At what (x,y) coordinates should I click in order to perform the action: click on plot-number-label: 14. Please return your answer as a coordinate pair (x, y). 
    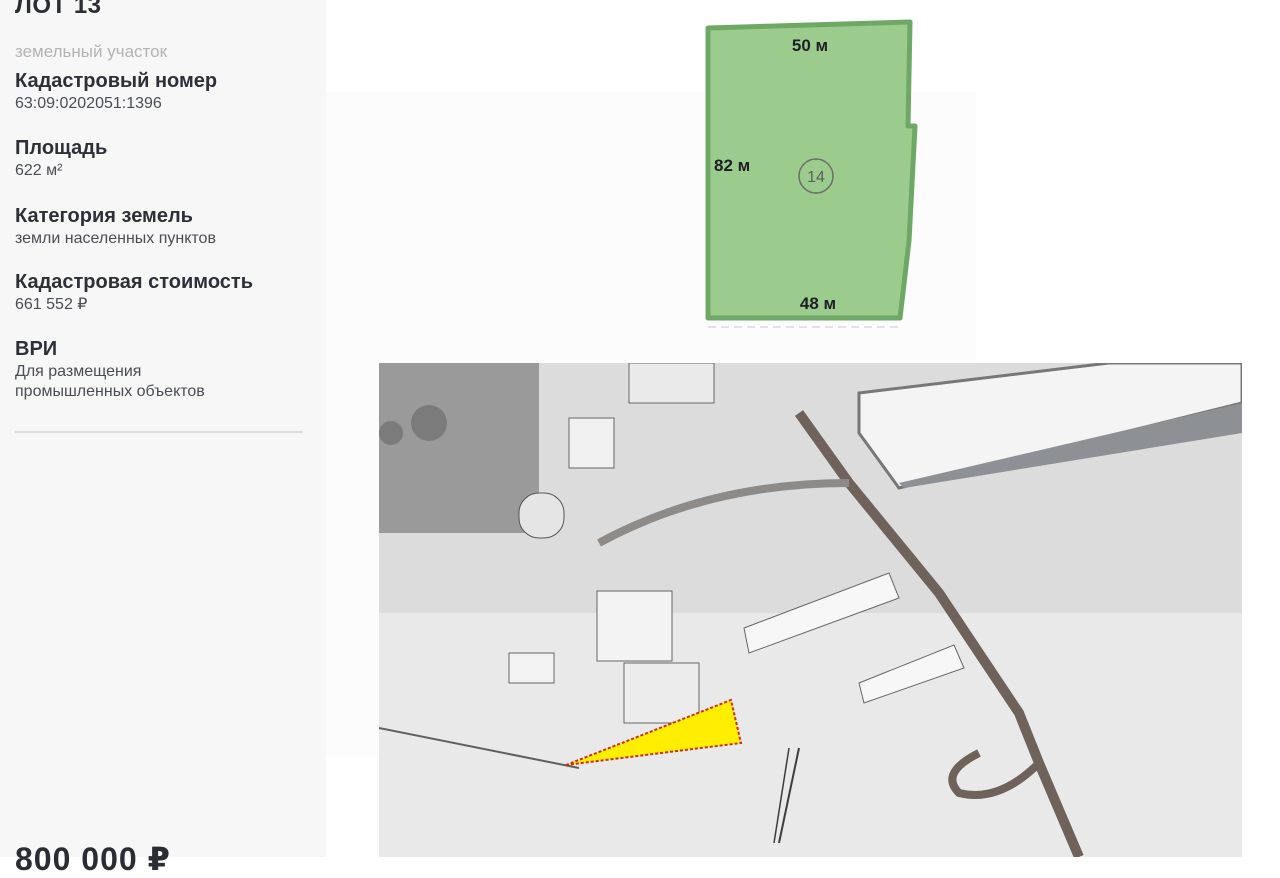
    Looking at the image, I should click on (816, 177).